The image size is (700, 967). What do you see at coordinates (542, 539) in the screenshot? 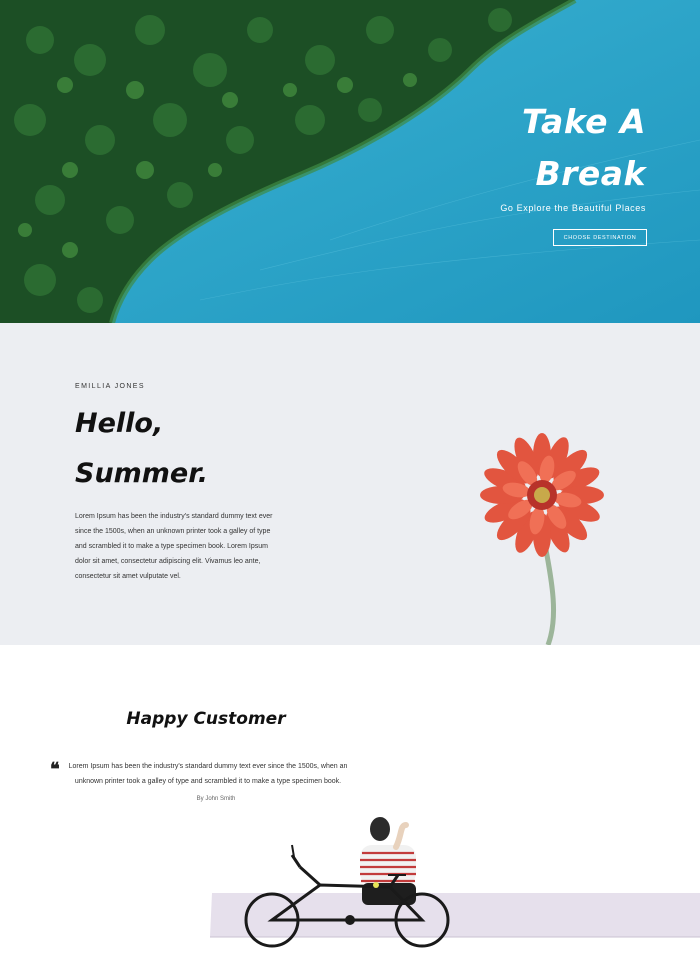
I see `flower-image` at bounding box center [542, 539].